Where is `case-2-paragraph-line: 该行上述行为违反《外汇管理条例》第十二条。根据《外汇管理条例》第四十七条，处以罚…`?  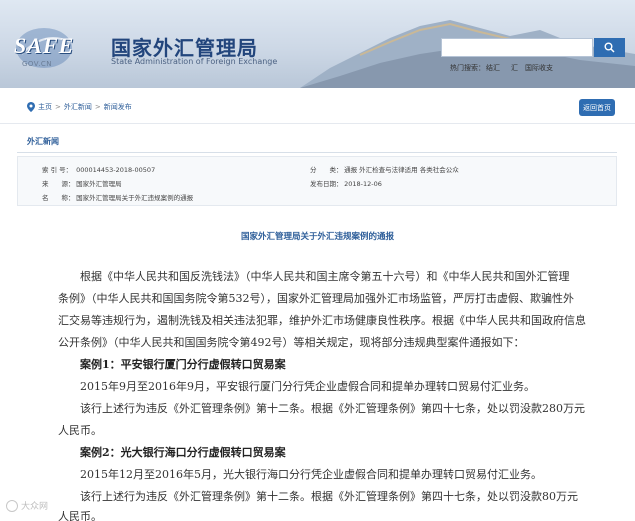 case-2-paragraph-line: 该行上述行为违反《外汇管理条例》第十二条。根据《外汇管理条例》第四十七条，处以罚… is located at coordinates (329, 496).